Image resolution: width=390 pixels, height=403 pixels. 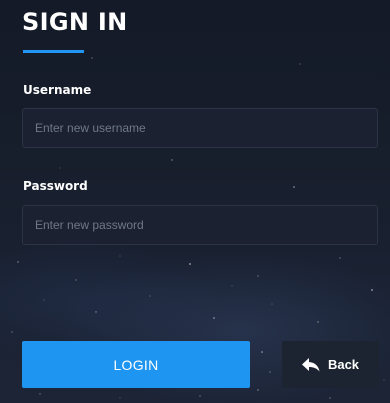 What do you see at coordinates (136, 364) in the screenshot?
I see `login-button: LOGIN` at bounding box center [136, 364].